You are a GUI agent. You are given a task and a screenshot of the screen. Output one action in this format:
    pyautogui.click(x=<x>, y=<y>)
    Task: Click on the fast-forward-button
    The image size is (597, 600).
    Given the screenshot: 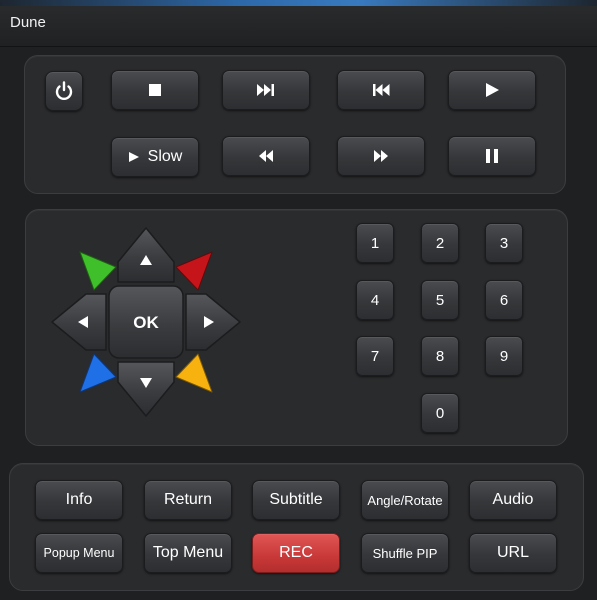 What is the action you would take?
    pyautogui.click(x=381, y=156)
    